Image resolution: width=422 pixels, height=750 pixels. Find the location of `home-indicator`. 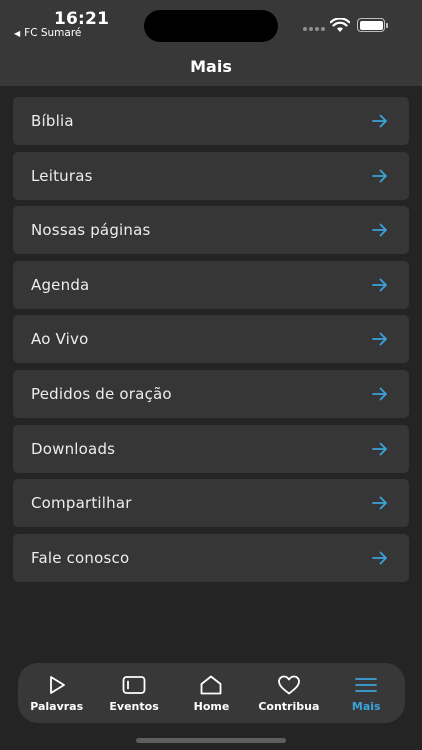

home-indicator is located at coordinates (211, 740).